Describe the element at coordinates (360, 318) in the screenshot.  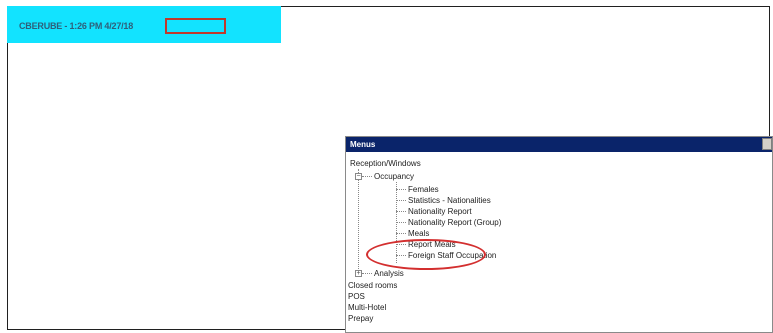
I see `tree-item-prepay: Prepay` at that location.